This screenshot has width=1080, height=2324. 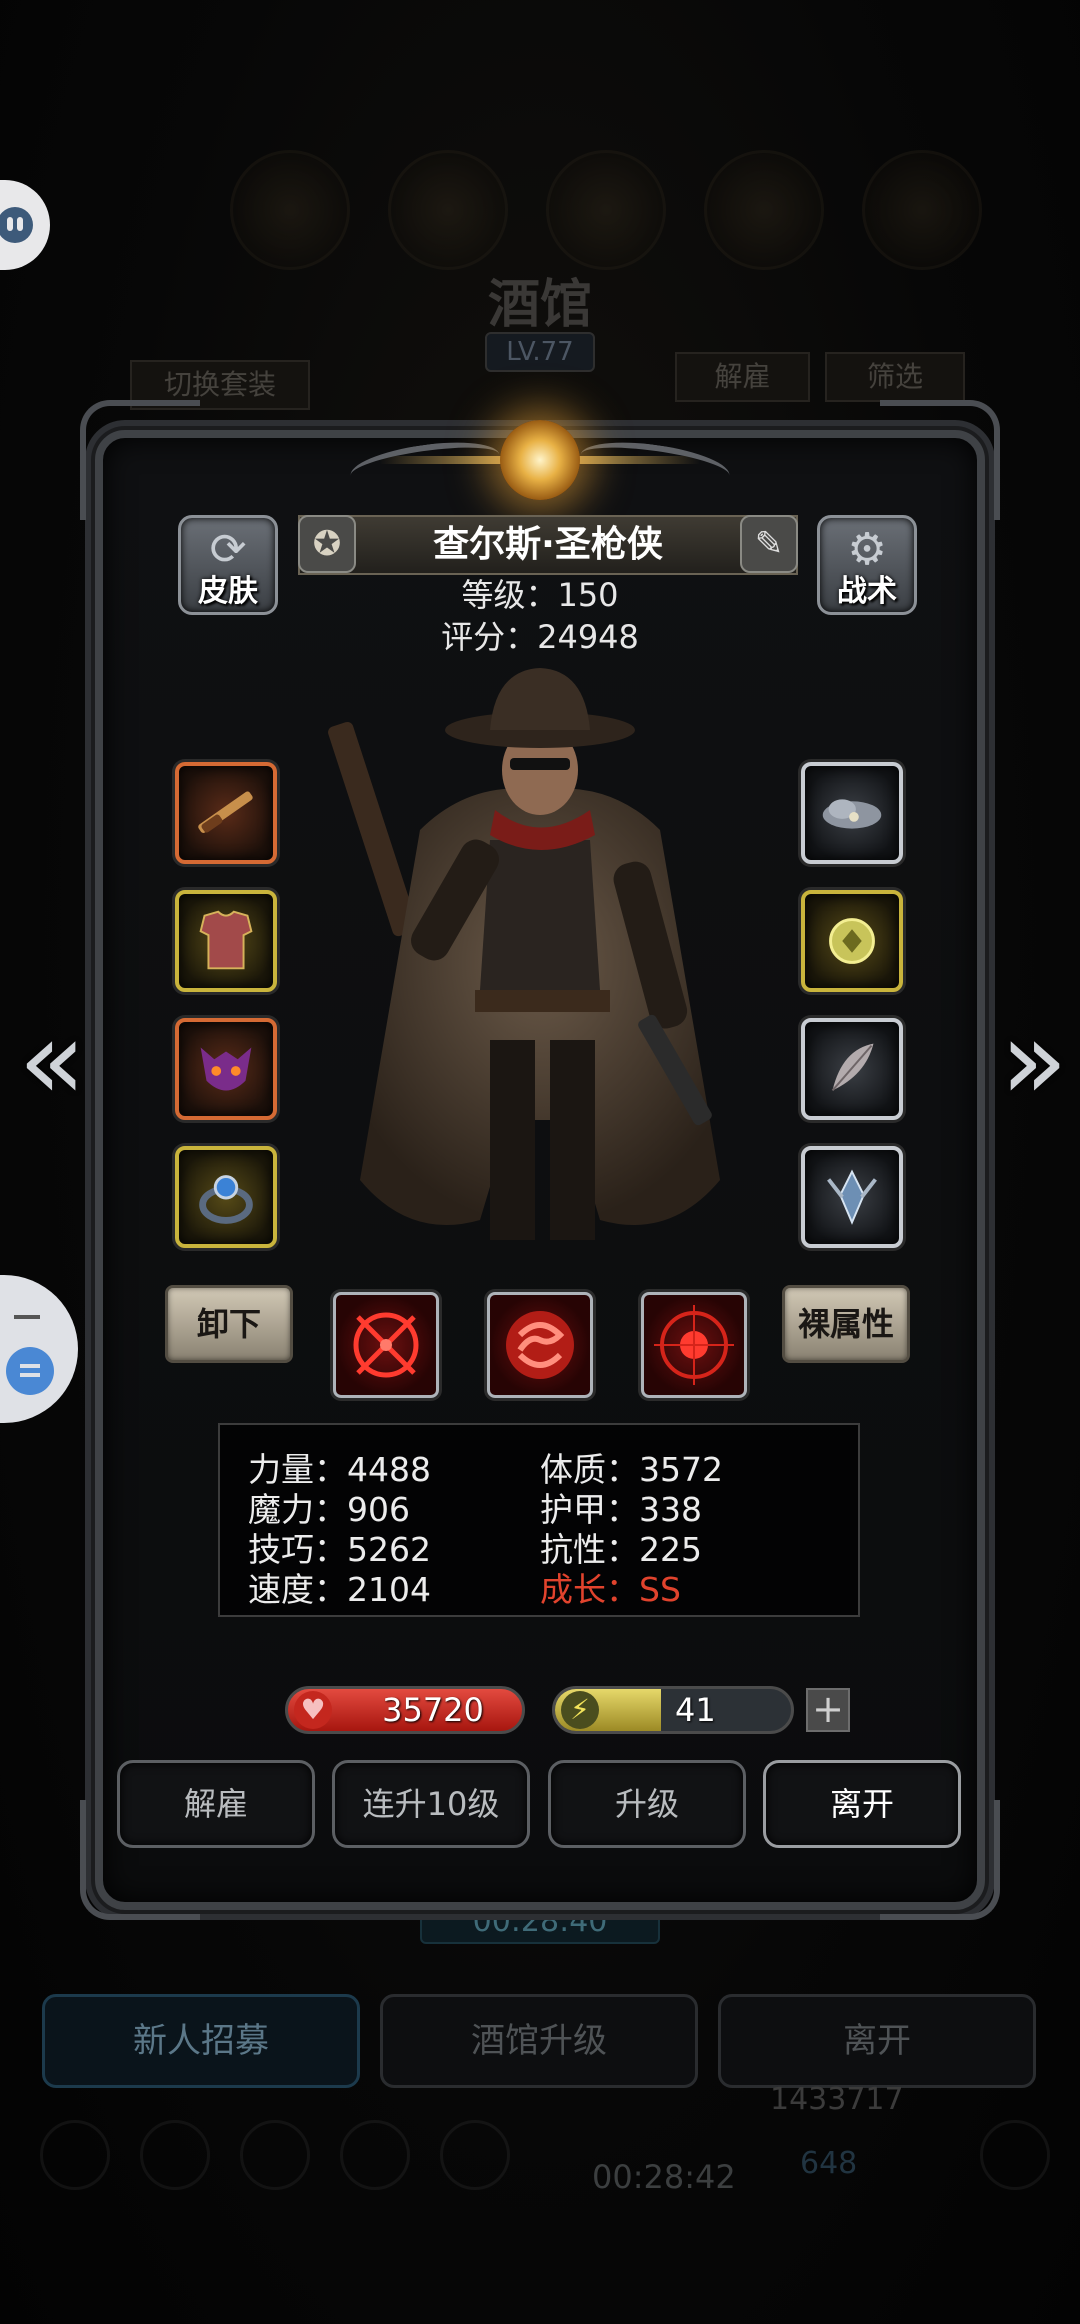 I want to click on ring-icon, so click(x=226, y=1197).